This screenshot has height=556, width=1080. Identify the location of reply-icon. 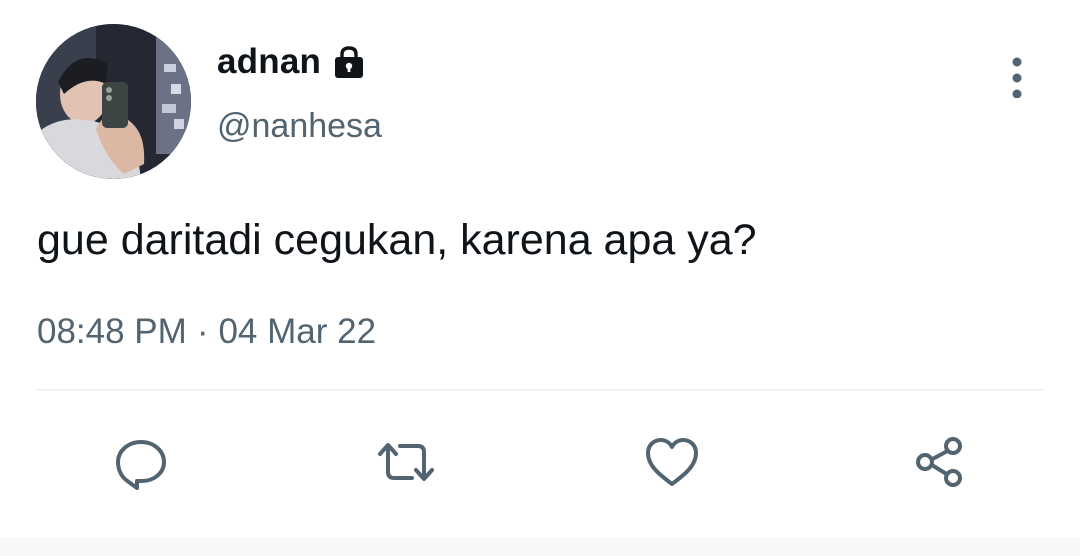
(141, 465).